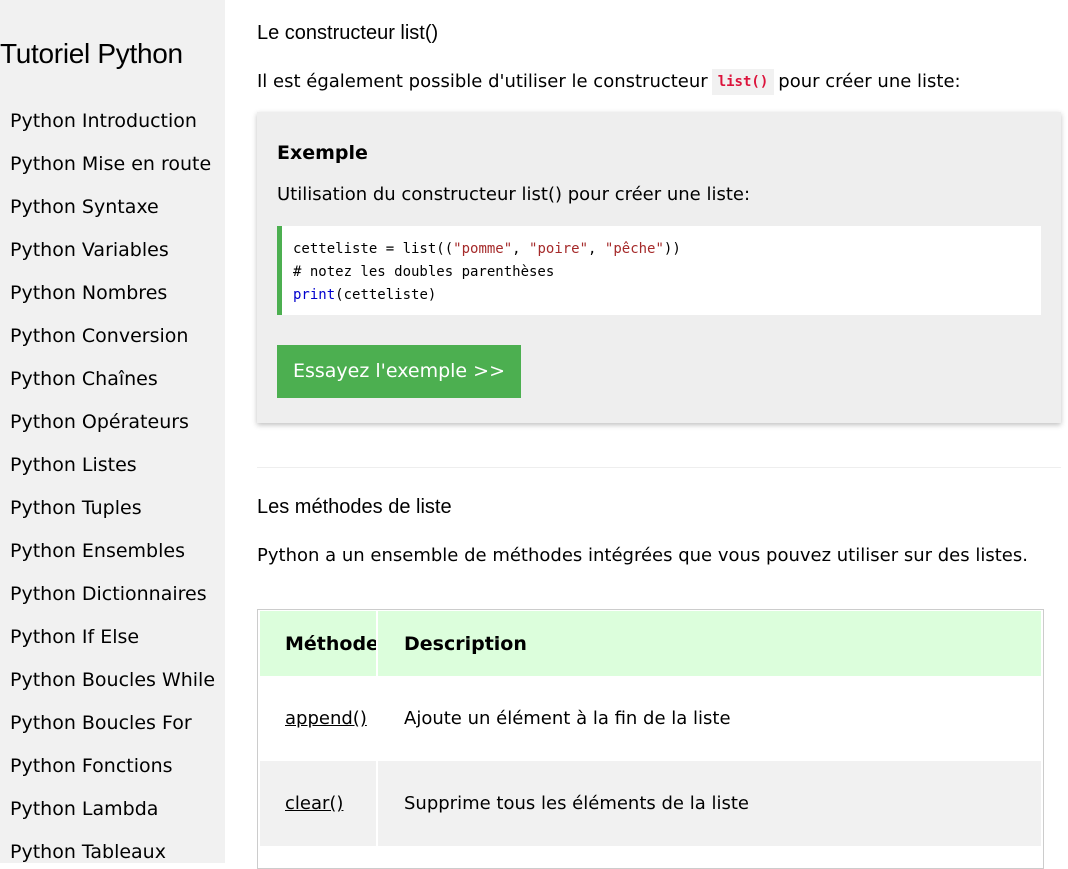 Image resolution: width=1068 pixels, height=869 pixels. Describe the element at coordinates (354, 507) in the screenshot. I see `section-heading-list-methods: Les méthodes de liste` at that location.